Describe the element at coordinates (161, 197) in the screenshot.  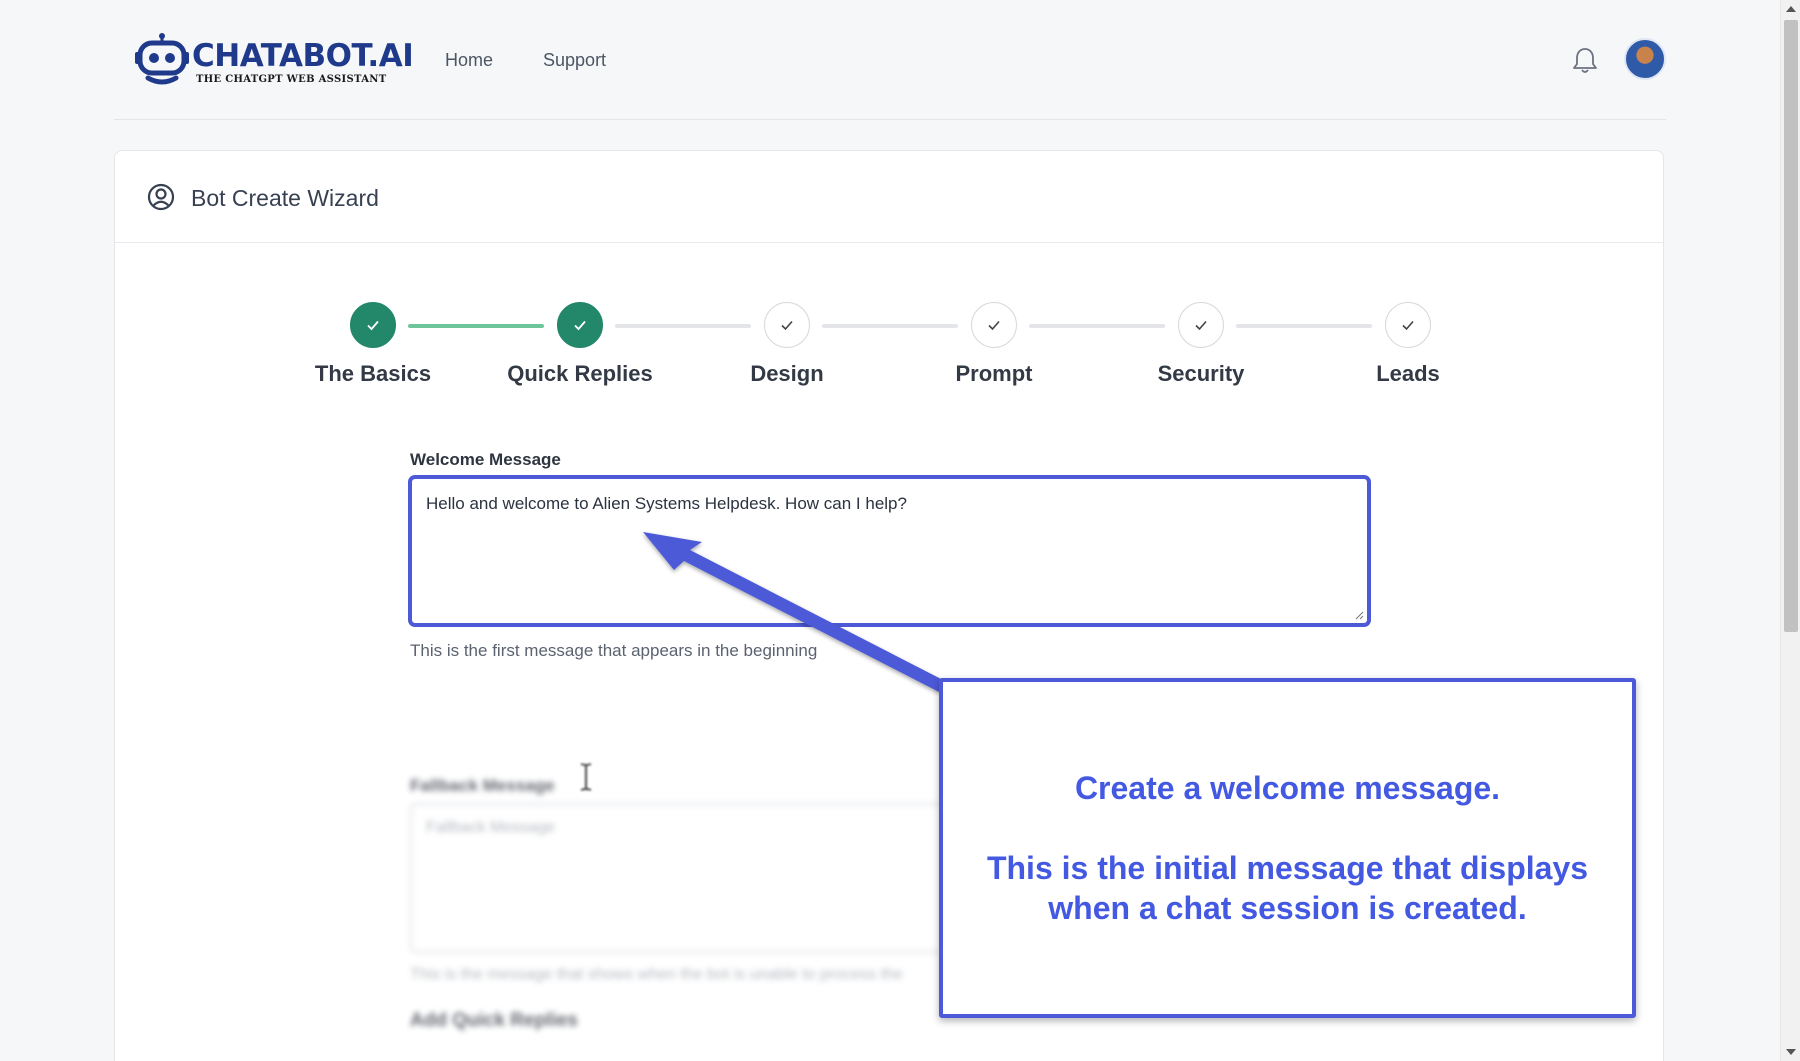
I see `user-circle-icon` at that location.